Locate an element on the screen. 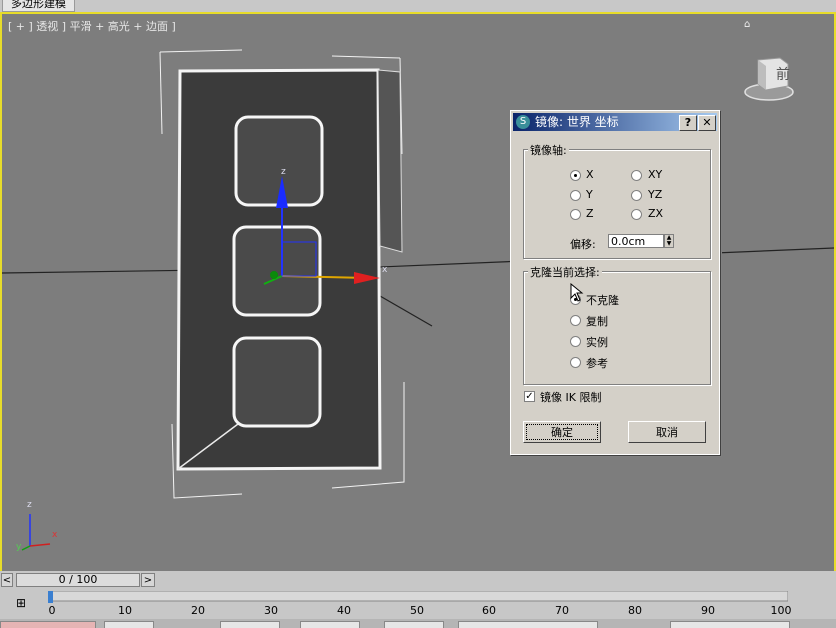  radio-copy is located at coordinates (575, 320).